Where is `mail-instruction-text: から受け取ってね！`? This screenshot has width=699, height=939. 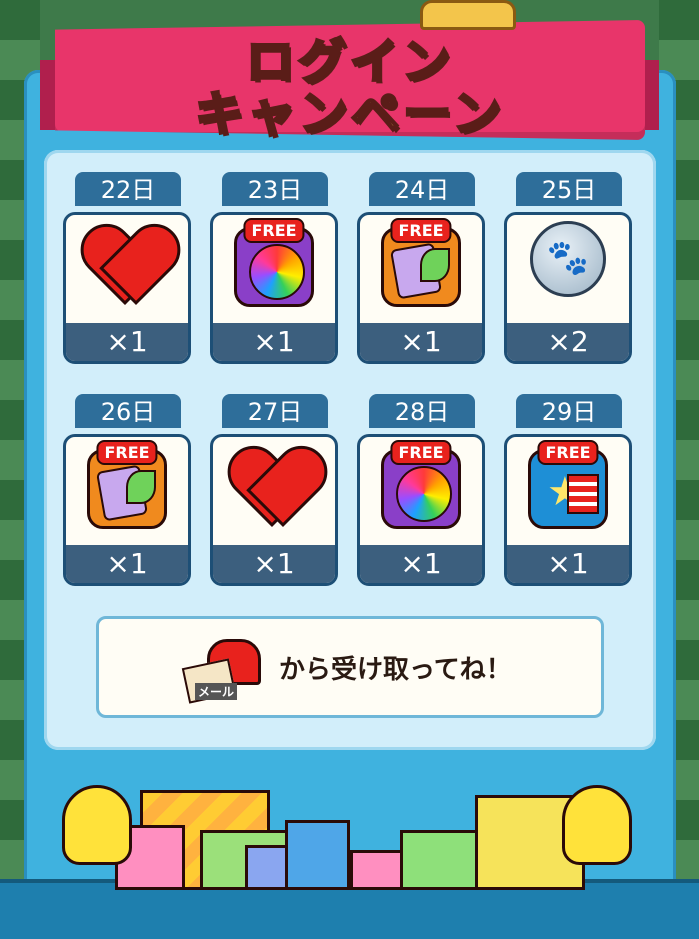
mail-instruction-text: から受け取ってね！ is located at coordinates (395, 670).